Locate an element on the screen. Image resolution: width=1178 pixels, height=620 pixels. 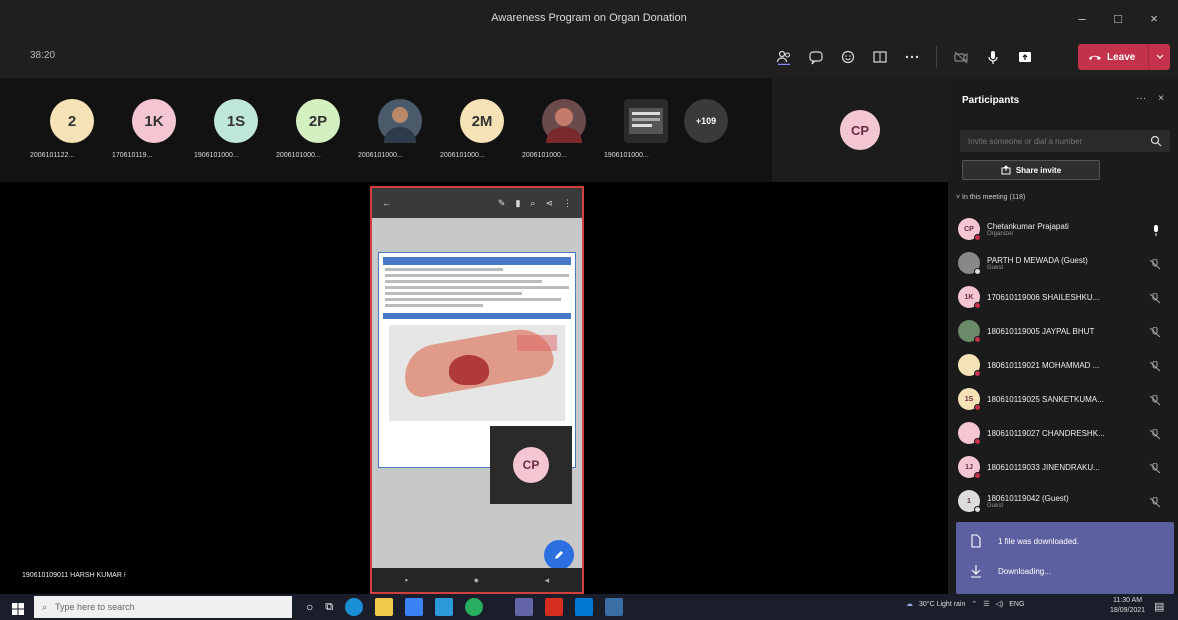
window-title: Awareness Program on Organ Donation is located at coordinates (589, 18).